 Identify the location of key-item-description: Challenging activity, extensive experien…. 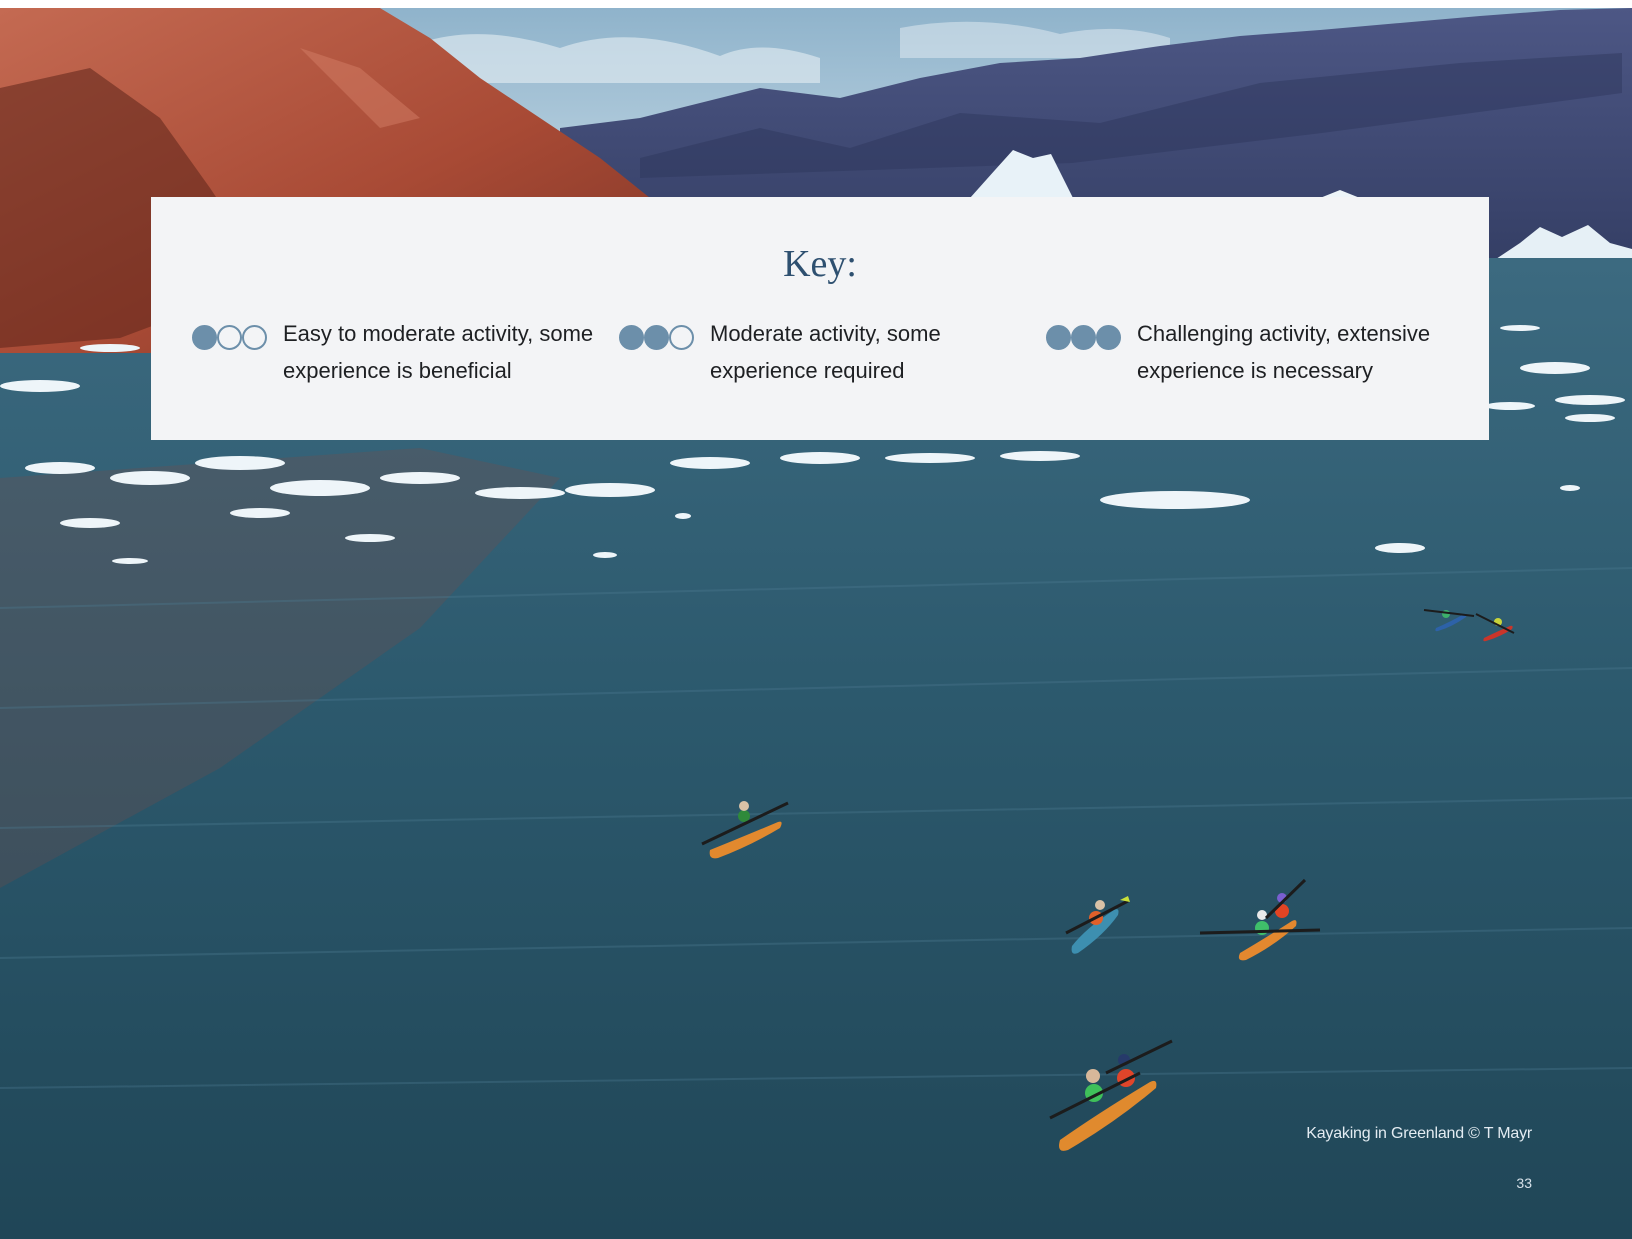
(1284, 352).